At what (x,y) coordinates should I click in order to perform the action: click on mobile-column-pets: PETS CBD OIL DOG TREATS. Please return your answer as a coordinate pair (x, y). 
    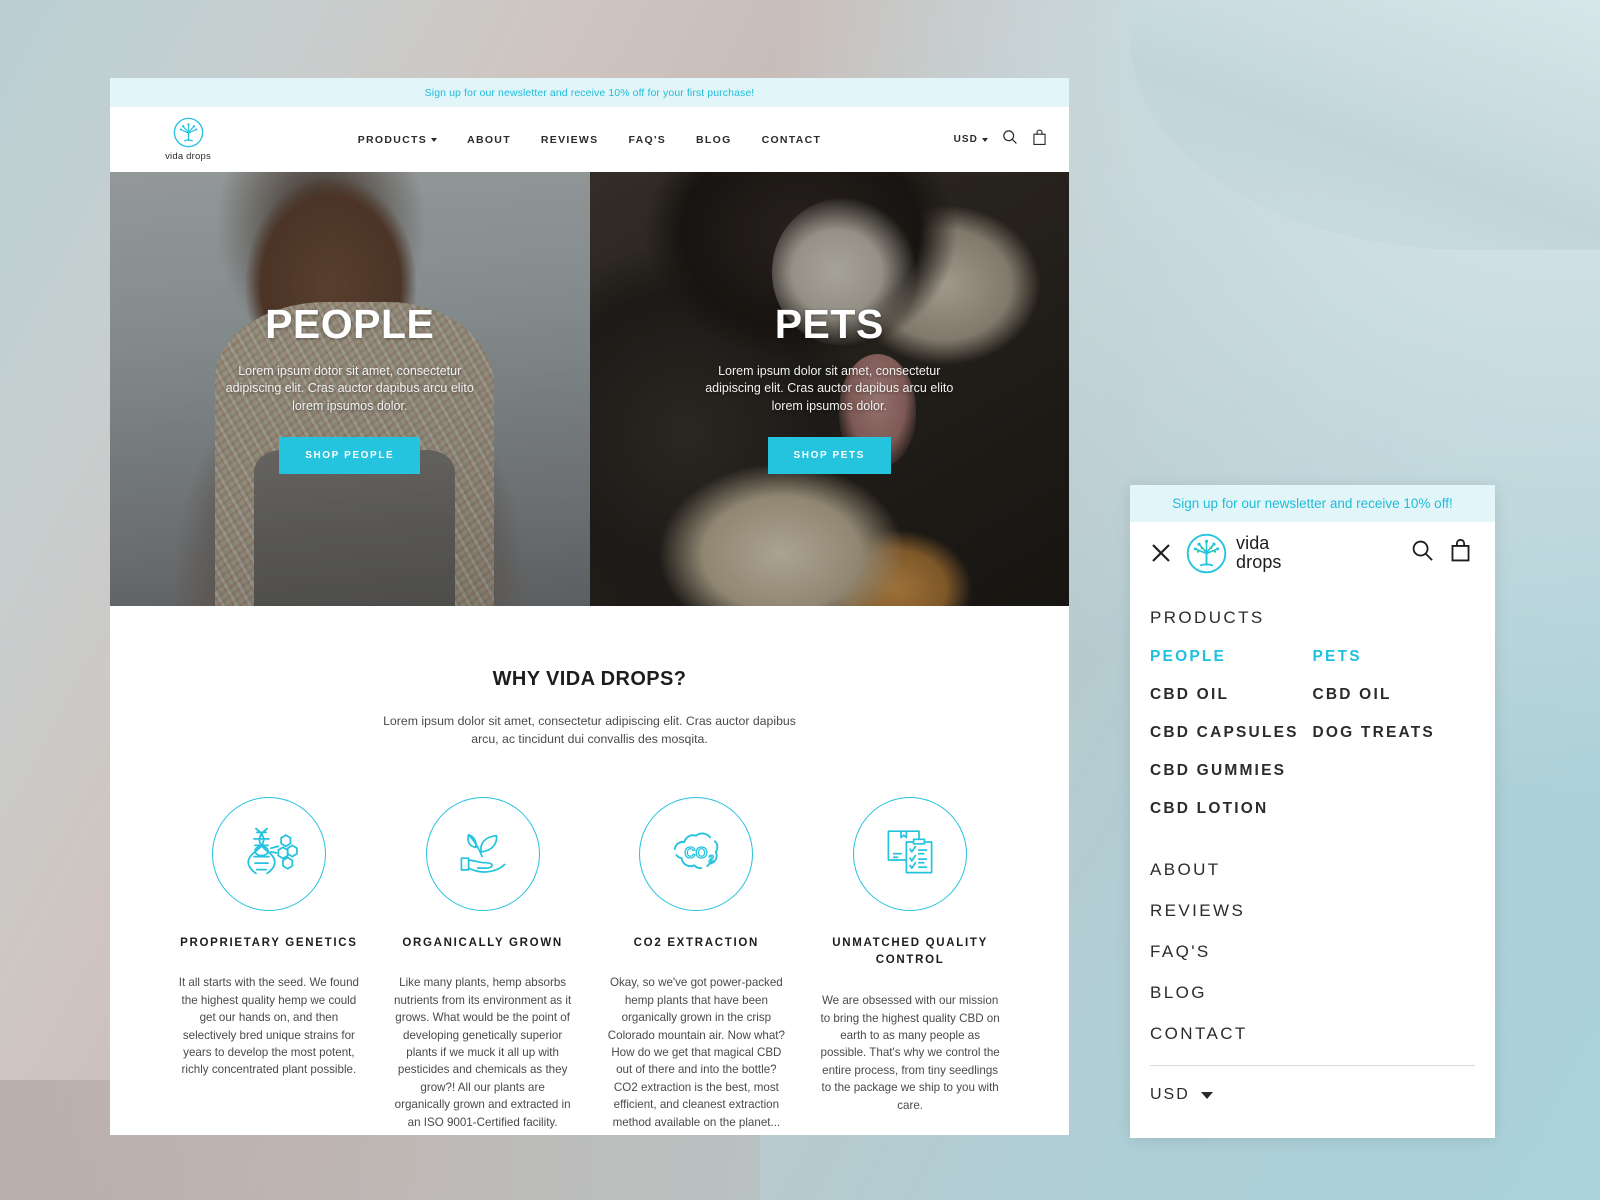
    Looking at the image, I should click on (1394, 743).